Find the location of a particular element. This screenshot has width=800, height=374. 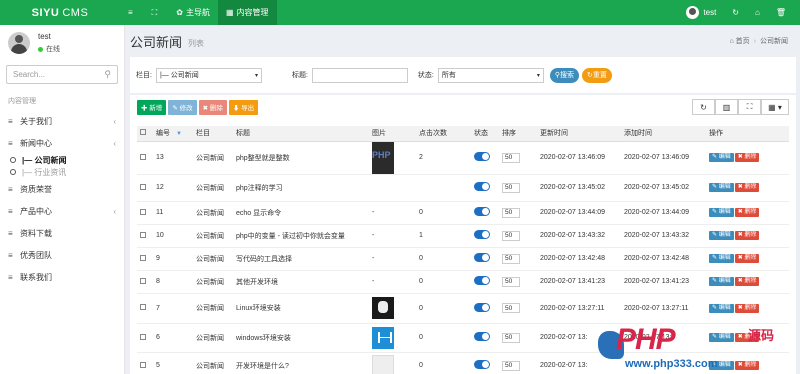

cell-image is located at coordinates (392, 188).